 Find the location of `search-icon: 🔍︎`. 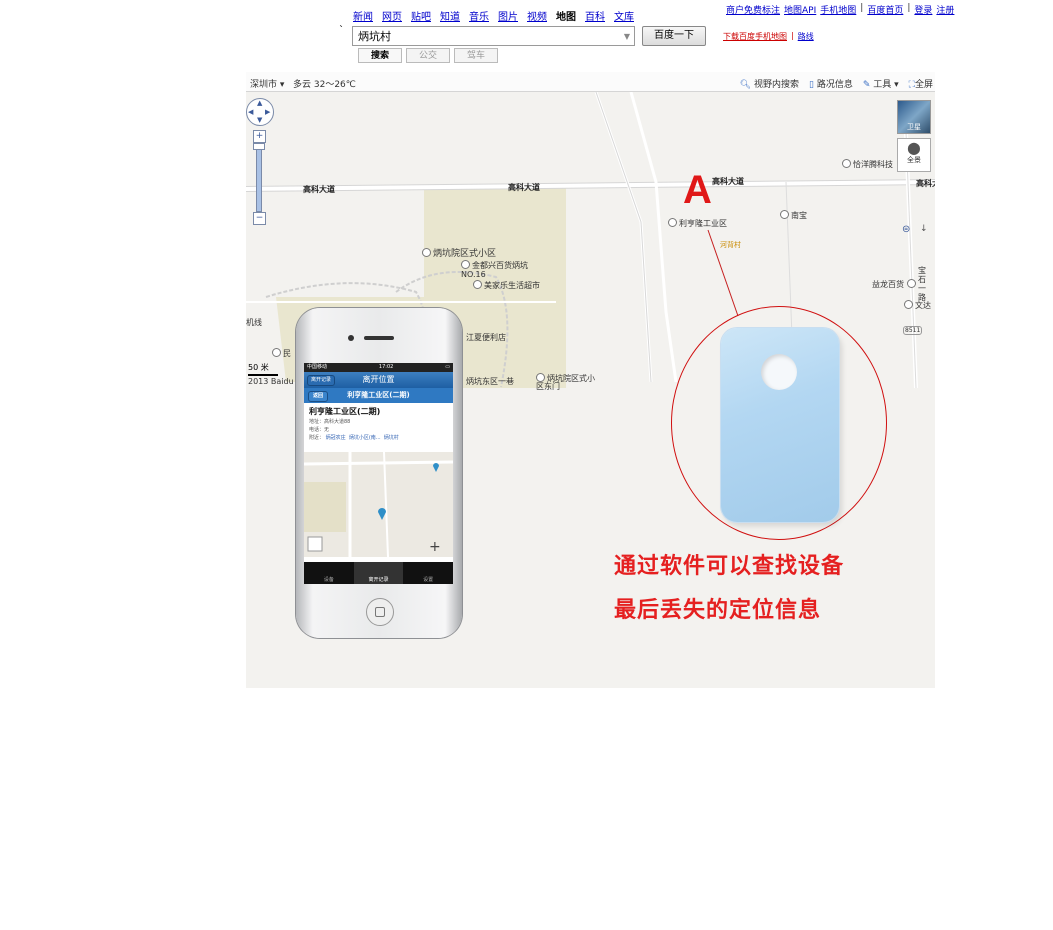

search-icon: 🔍︎ is located at coordinates (745, 85).